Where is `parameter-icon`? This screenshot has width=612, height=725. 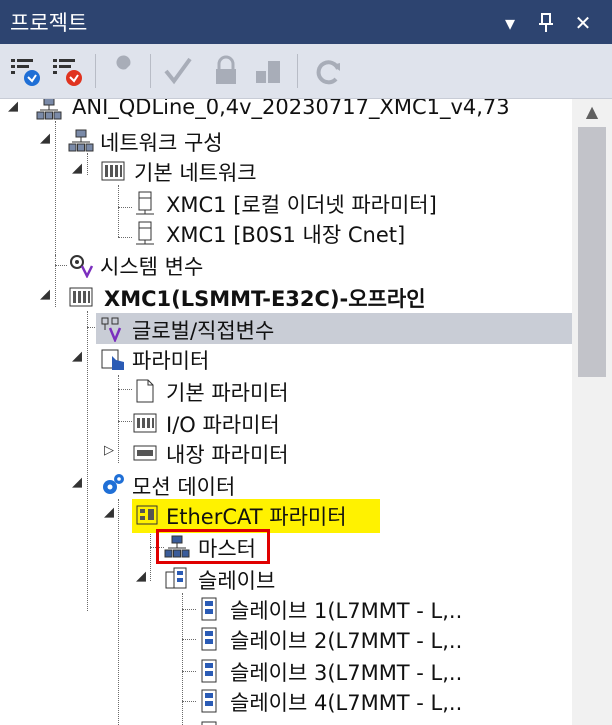
parameter-icon is located at coordinates (113, 359).